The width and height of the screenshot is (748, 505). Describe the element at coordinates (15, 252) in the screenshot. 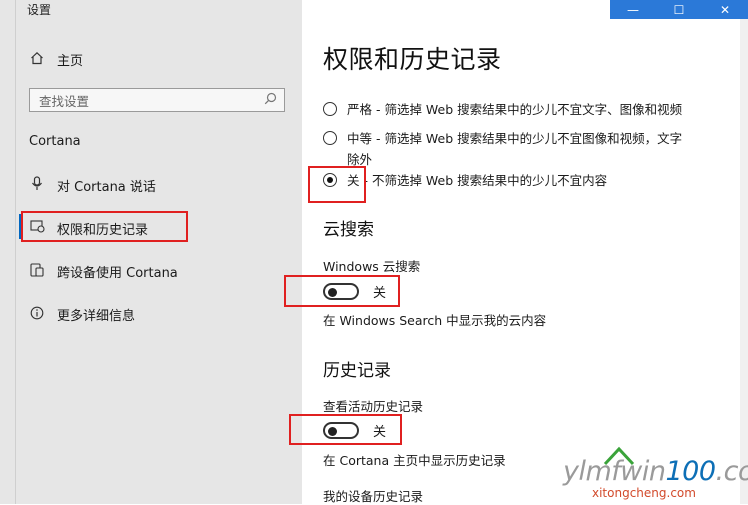

I see `sidebar-edge` at that location.